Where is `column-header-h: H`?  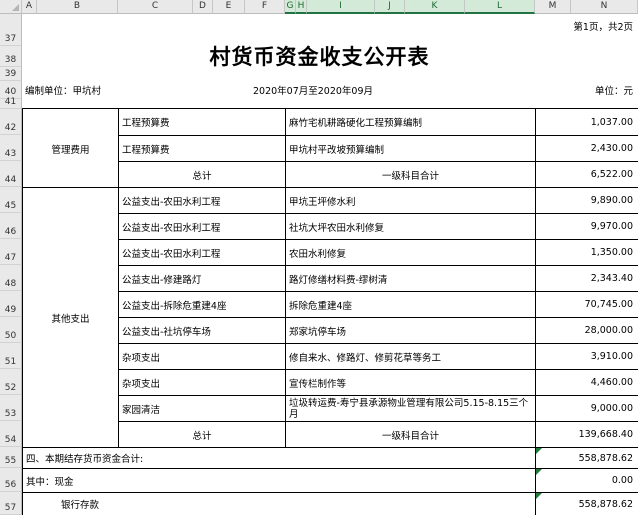 column-header-h: H is located at coordinates (301, 7).